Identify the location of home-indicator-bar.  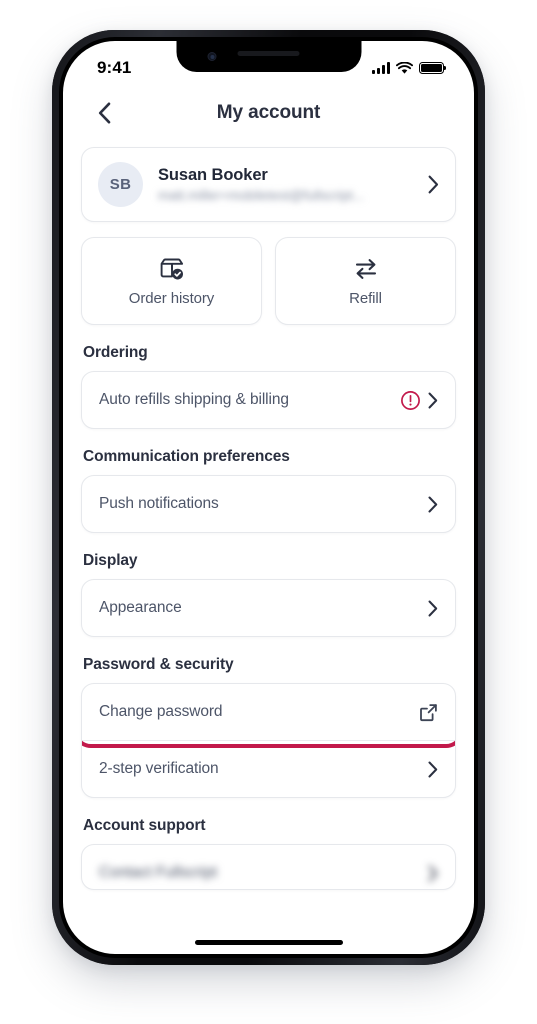
(268, 942).